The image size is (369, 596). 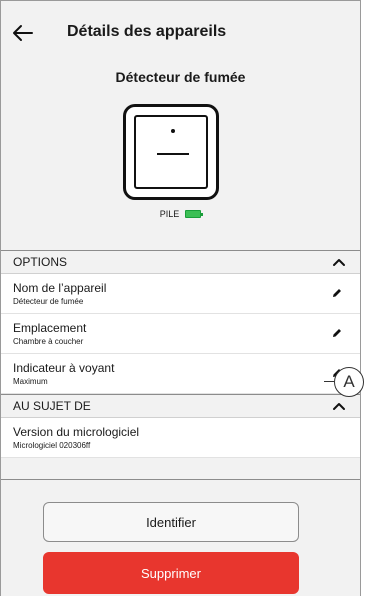 What do you see at coordinates (48, 301) in the screenshot?
I see `row-value: Détecteur de fumée` at bounding box center [48, 301].